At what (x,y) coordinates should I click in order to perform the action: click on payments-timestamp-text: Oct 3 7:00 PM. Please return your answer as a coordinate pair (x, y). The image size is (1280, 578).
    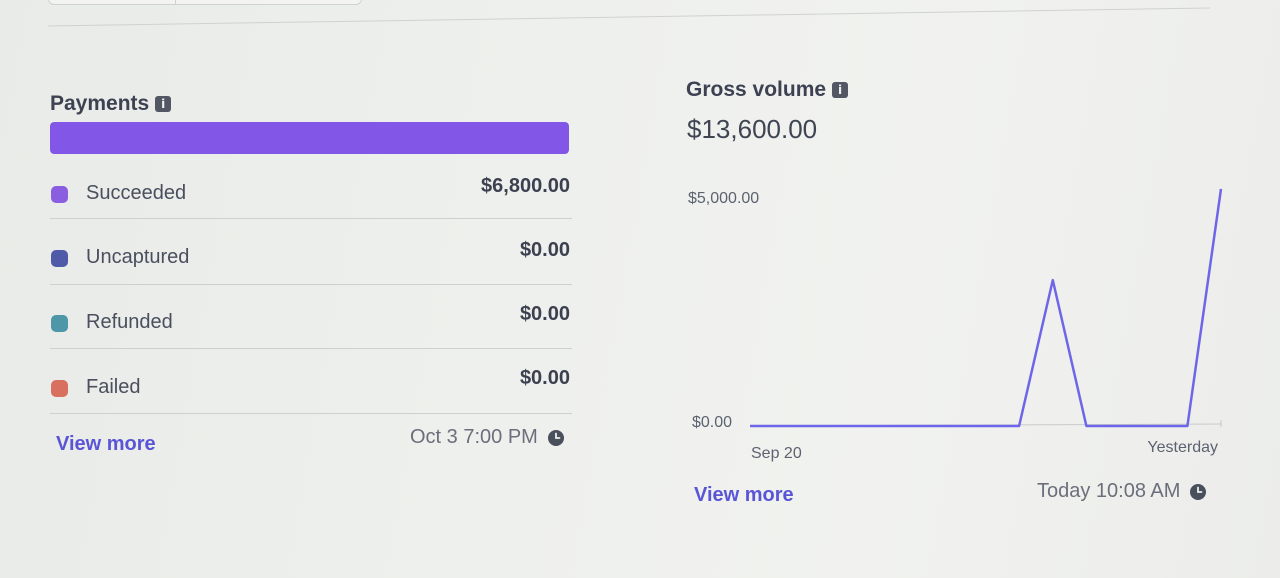
    Looking at the image, I should click on (474, 437).